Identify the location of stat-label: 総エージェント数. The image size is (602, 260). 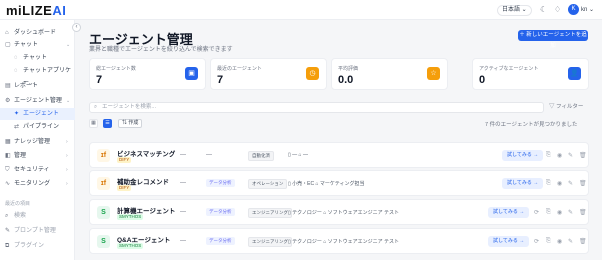
(116, 69).